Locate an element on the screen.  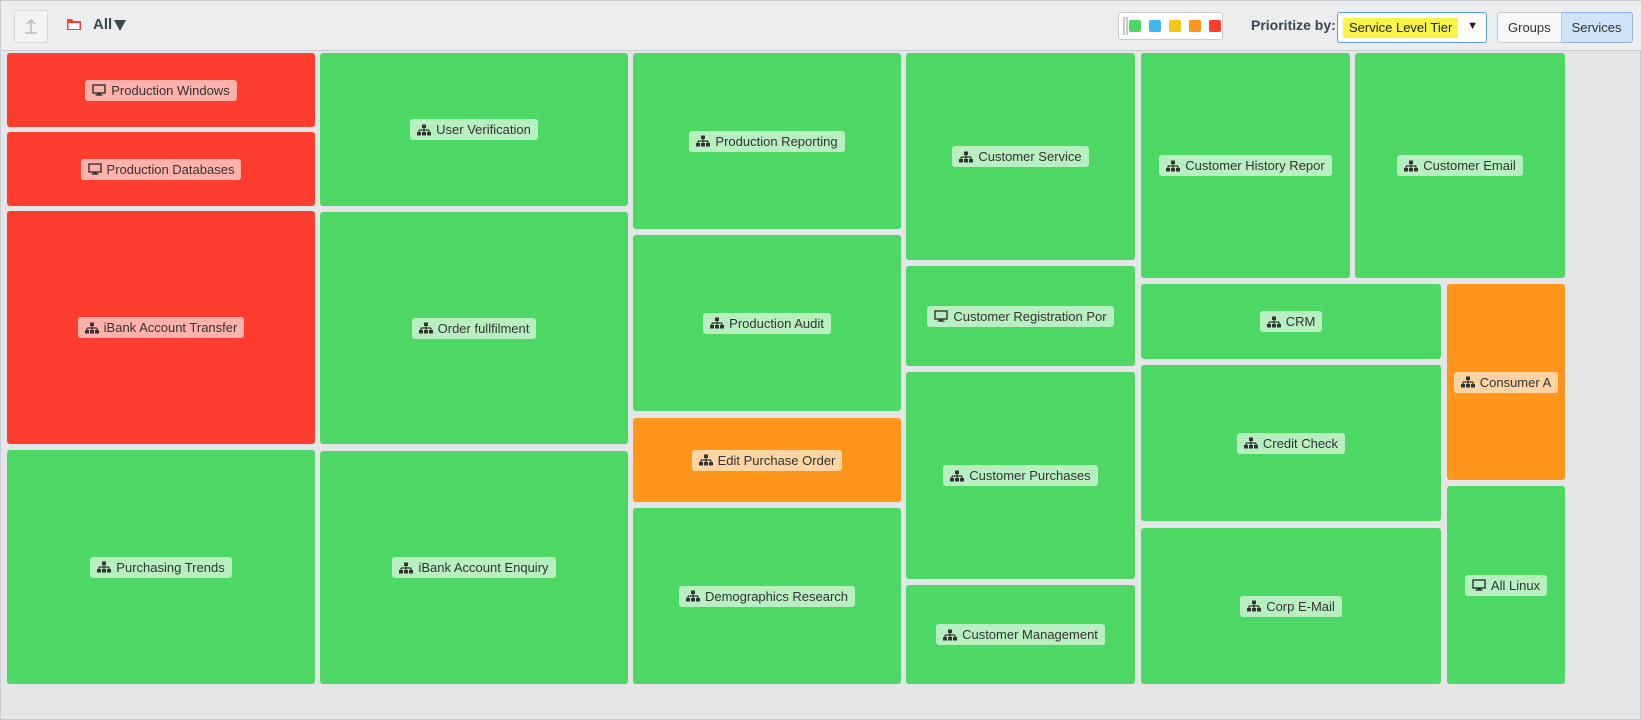
treemap-tile: iBank Account Transfer is located at coordinates (161, 327).